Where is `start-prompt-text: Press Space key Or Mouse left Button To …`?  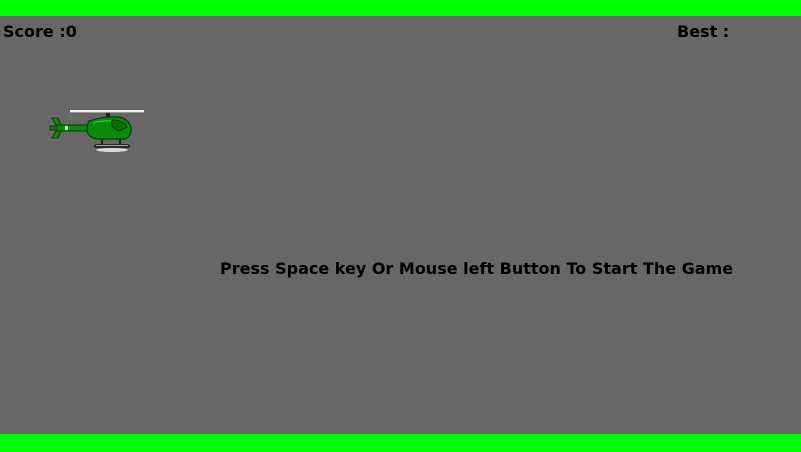
start-prompt-text: Press Space key Or Mouse left Button To … is located at coordinates (477, 268).